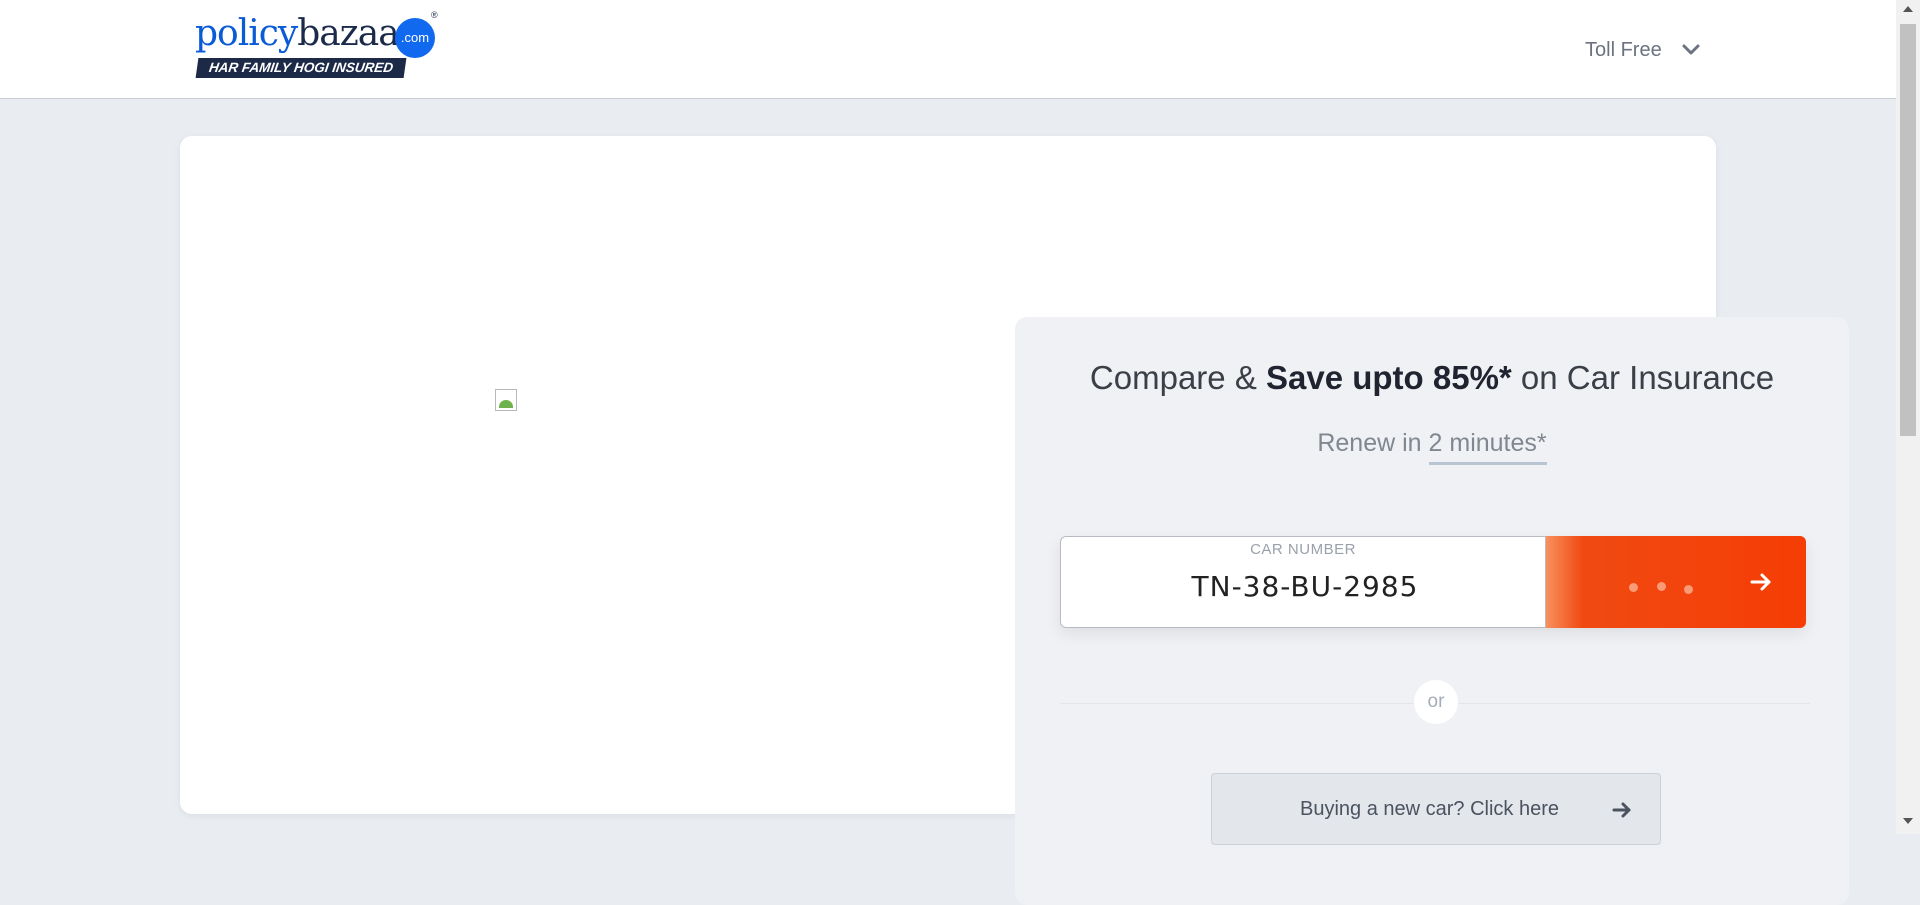 This screenshot has height=905, width=1920. Describe the element at coordinates (1908, 9) in the screenshot. I see `scroll-up-arrow-icon` at that location.